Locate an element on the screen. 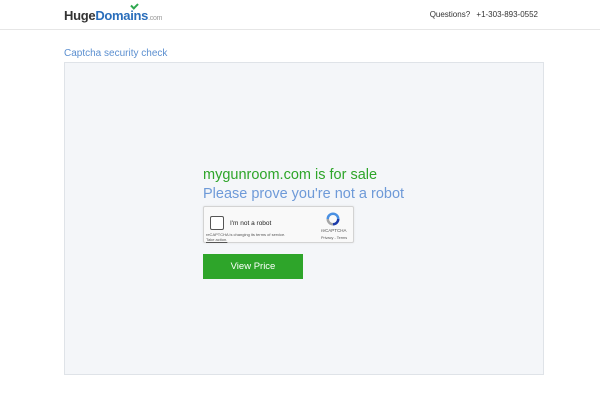 The image size is (600, 400). recaptcha-logo-icon is located at coordinates (333, 219).